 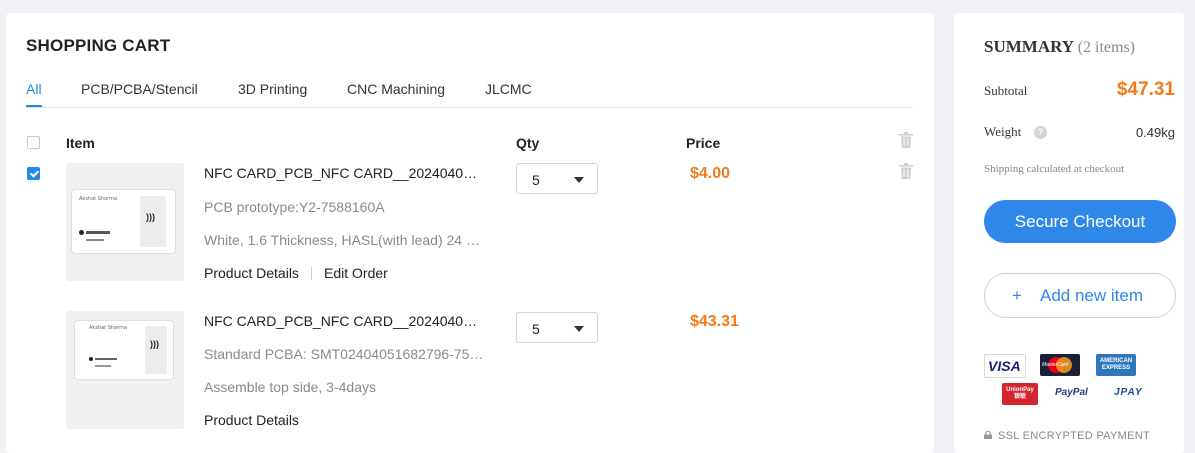 What do you see at coordinates (1145, 89) in the screenshot?
I see `subtotal-value: $47.31` at bounding box center [1145, 89].